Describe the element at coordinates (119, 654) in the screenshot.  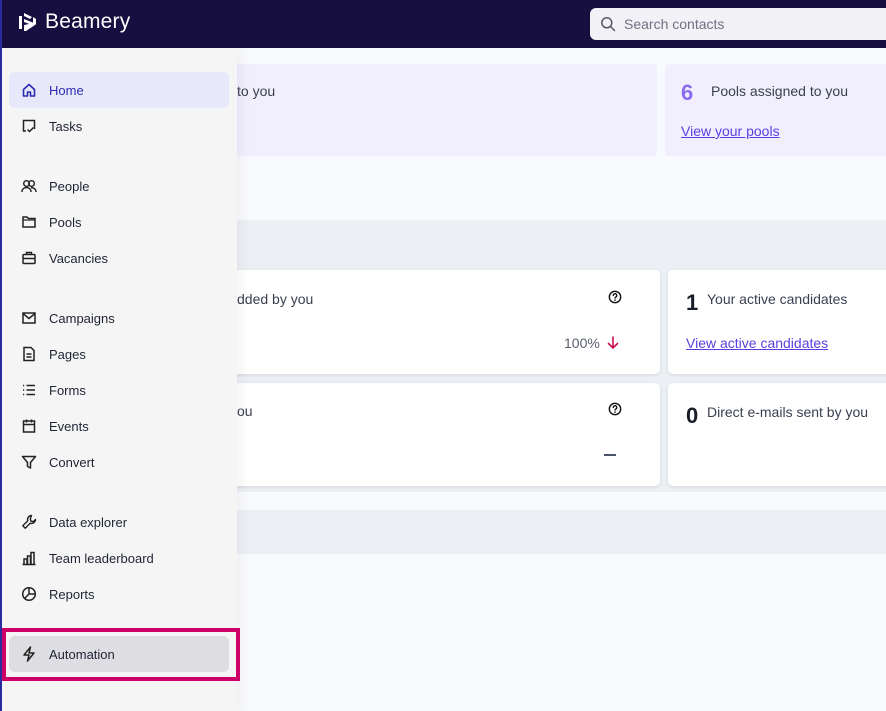
I see `sidebar-item-automation: Automation` at that location.